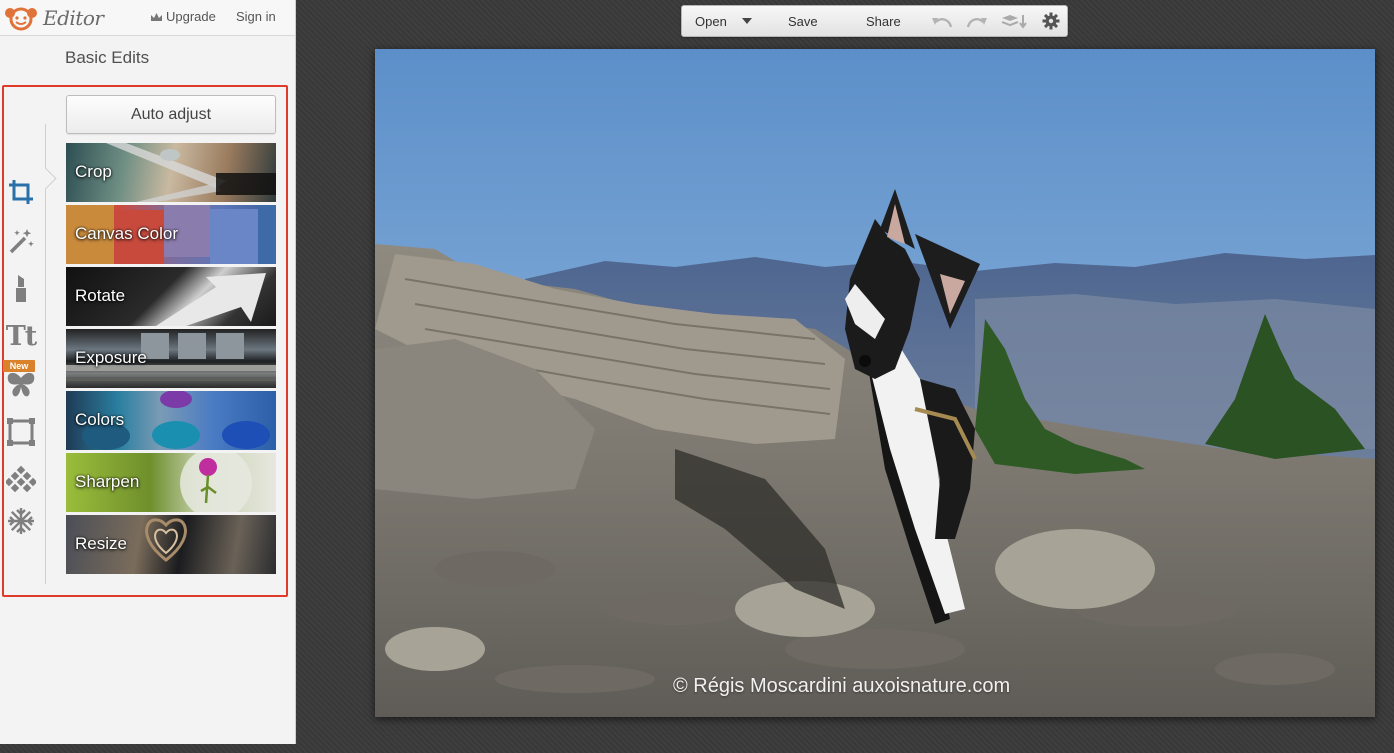 The image size is (1394, 753). Describe the element at coordinates (171, 544) in the screenshot. I see `edit-tile-resize: Resize` at that location.